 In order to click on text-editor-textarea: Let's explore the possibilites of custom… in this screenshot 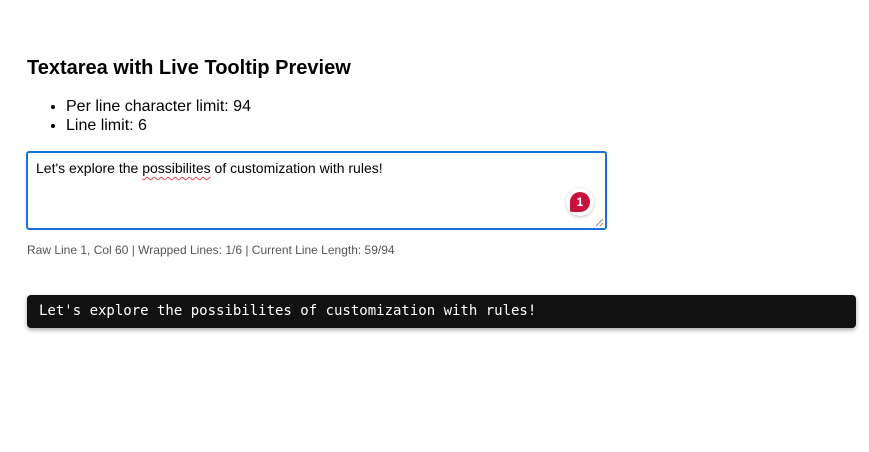, I will do `click(316, 190)`.